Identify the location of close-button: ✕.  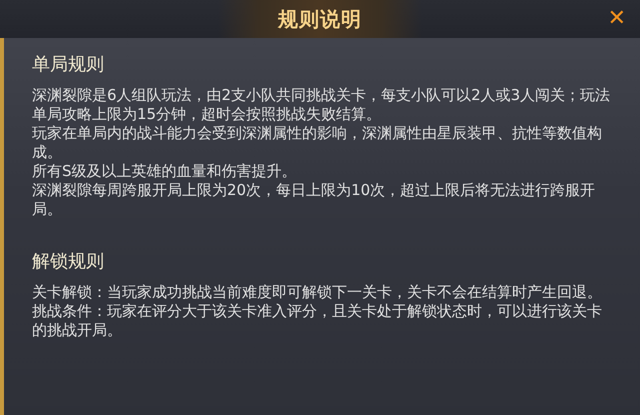
(617, 19).